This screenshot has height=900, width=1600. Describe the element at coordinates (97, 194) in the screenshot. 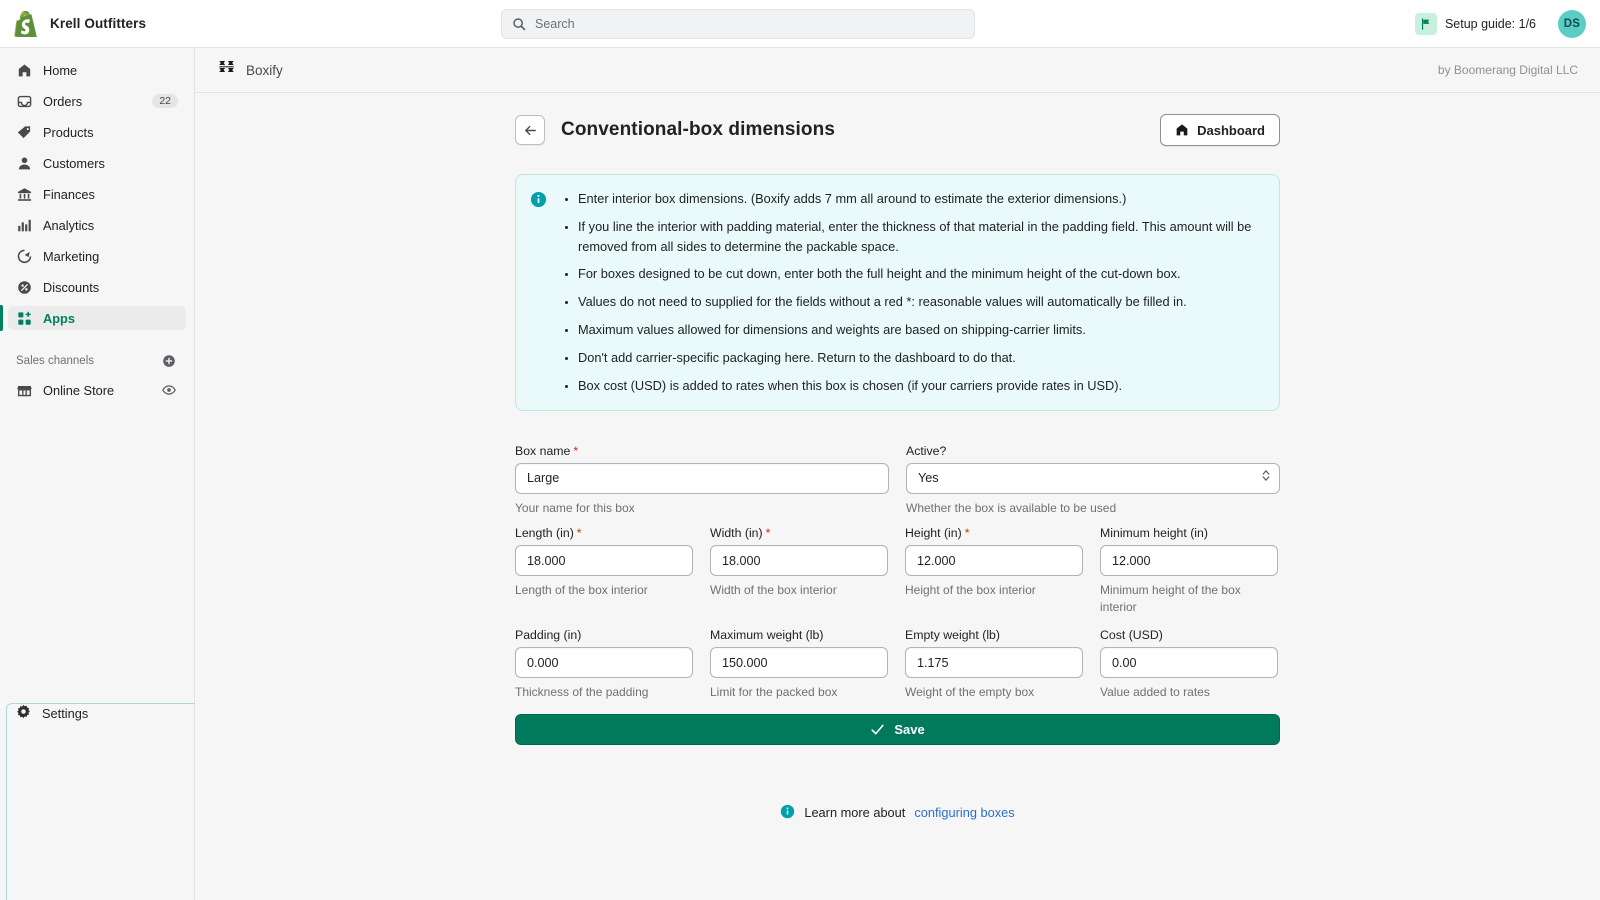

I see `sidebar-item-finances: Finances` at that location.